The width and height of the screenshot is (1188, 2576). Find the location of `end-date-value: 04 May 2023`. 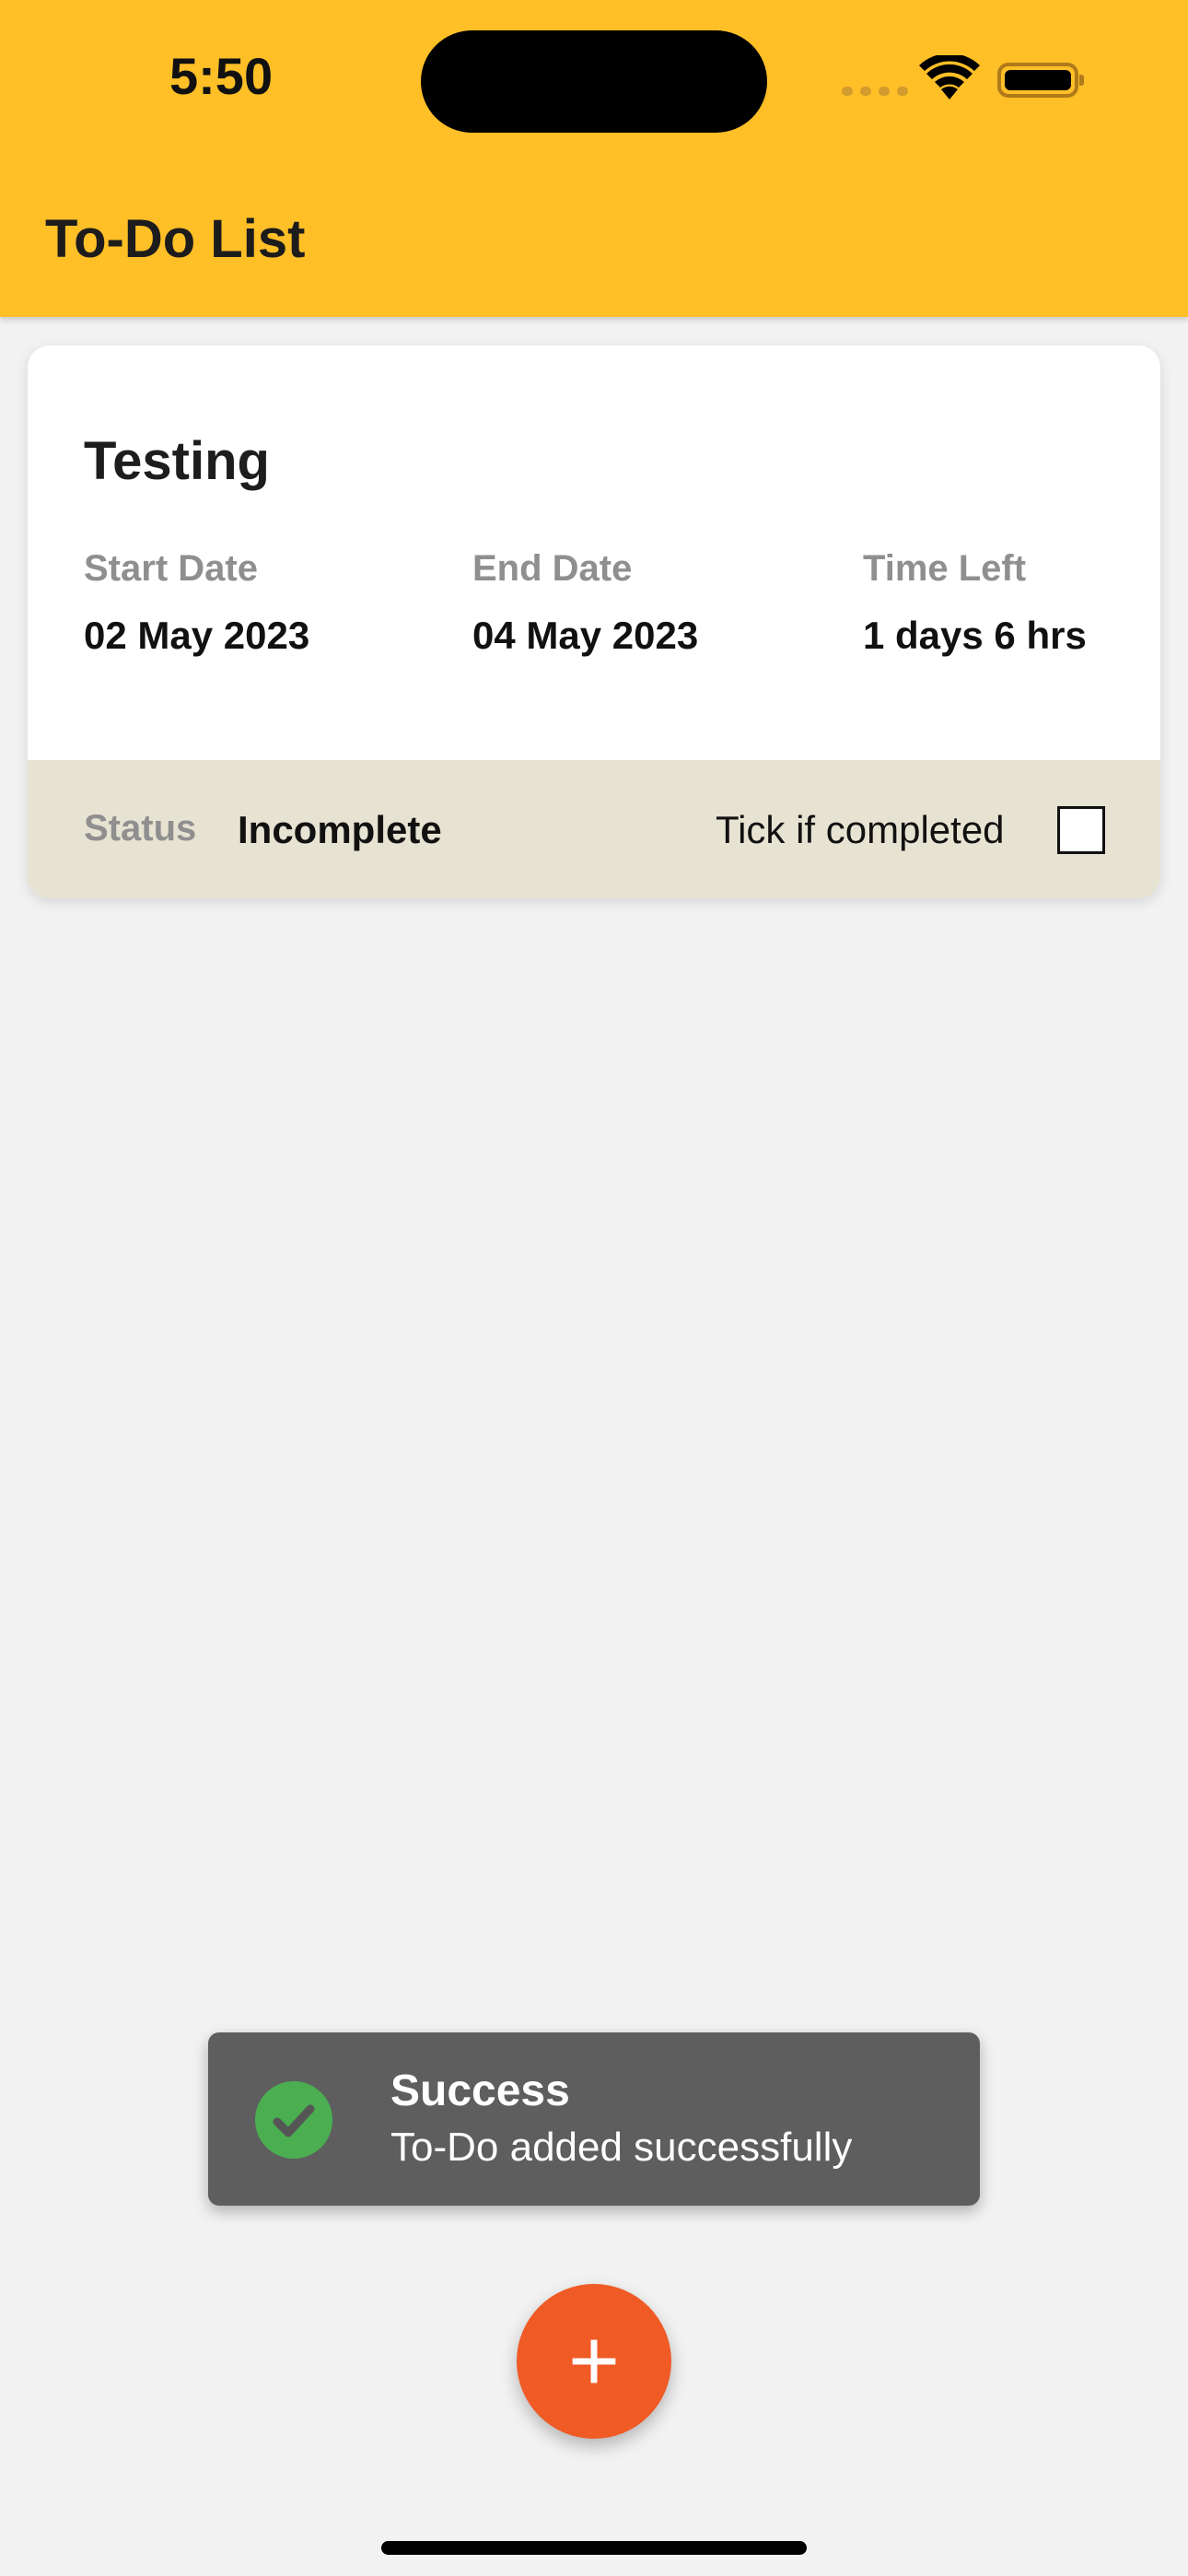

end-date-value: 04 May 2023 is located at coordinates (585, 635).